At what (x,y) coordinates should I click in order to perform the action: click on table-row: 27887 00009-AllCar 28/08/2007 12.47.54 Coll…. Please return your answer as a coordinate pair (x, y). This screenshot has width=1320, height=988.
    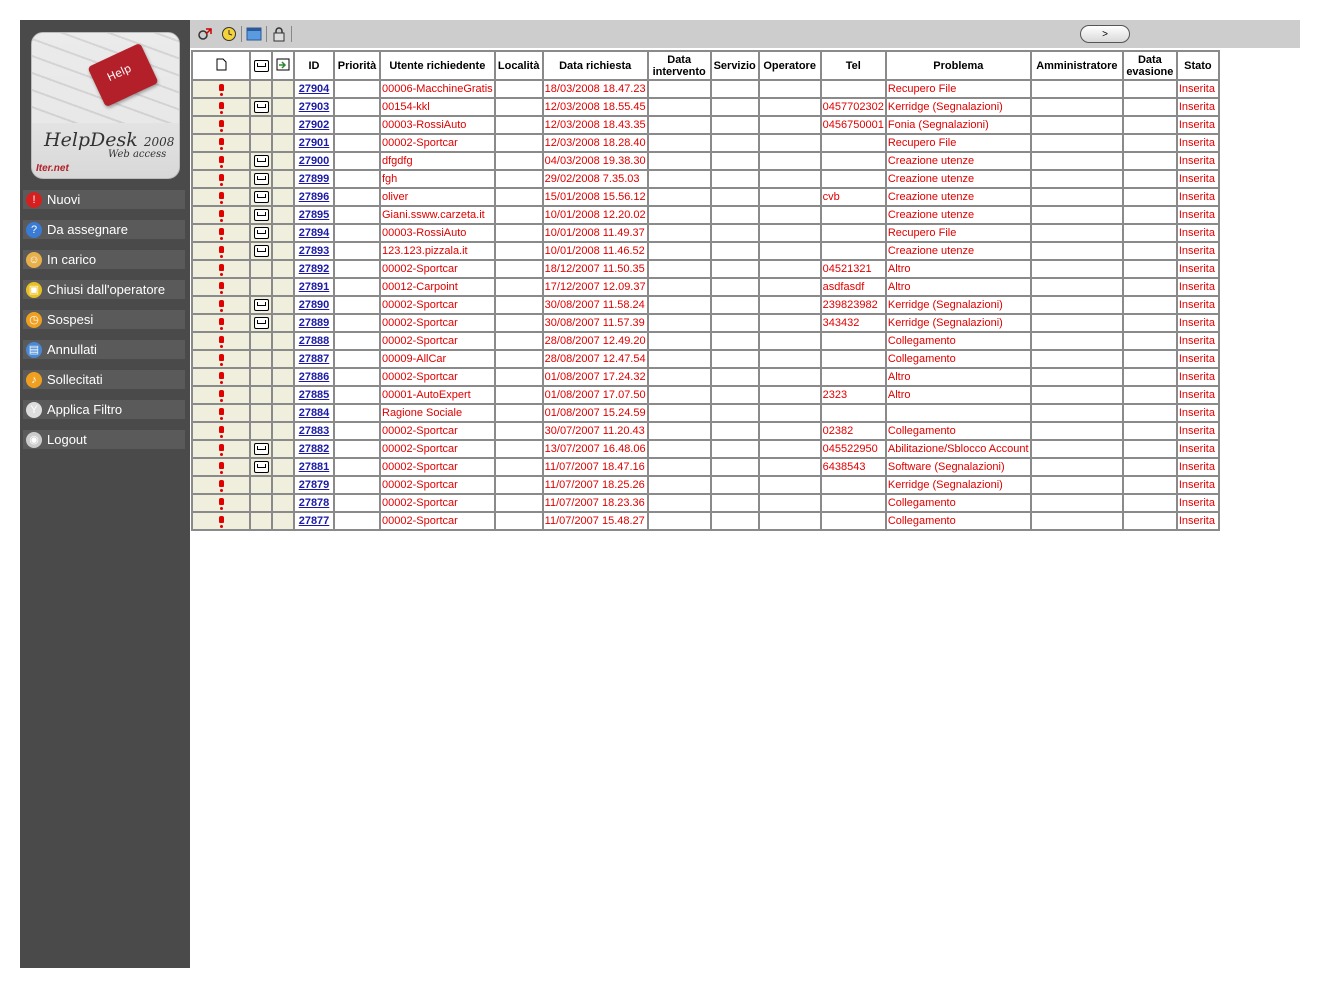
    Looking at the image, I should click on (705, 359).